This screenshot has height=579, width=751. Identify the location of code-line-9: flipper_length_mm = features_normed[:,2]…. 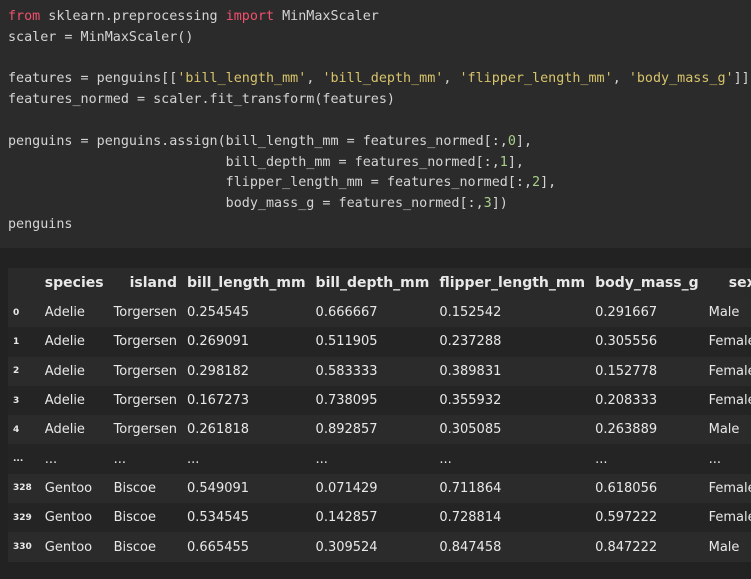
(379, 183).